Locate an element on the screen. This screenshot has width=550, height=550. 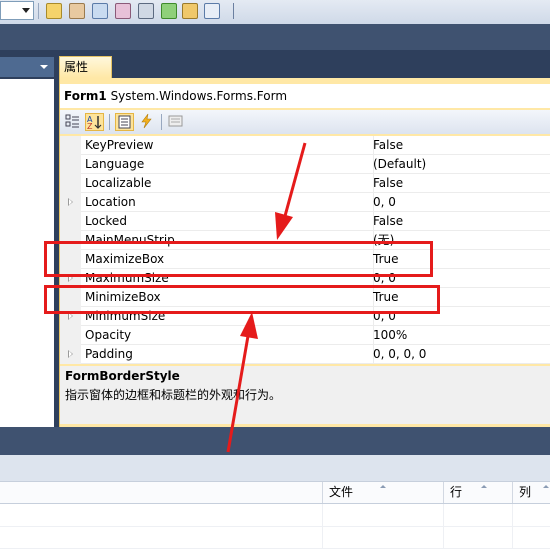
arrow-down-annotation is located at coordinates (291, 191).